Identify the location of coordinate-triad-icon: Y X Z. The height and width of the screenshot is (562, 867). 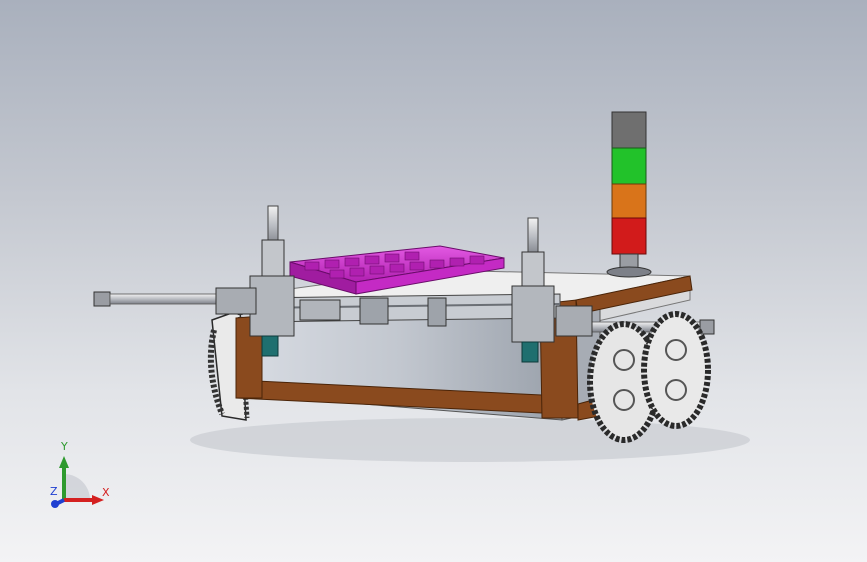
(80, 474).